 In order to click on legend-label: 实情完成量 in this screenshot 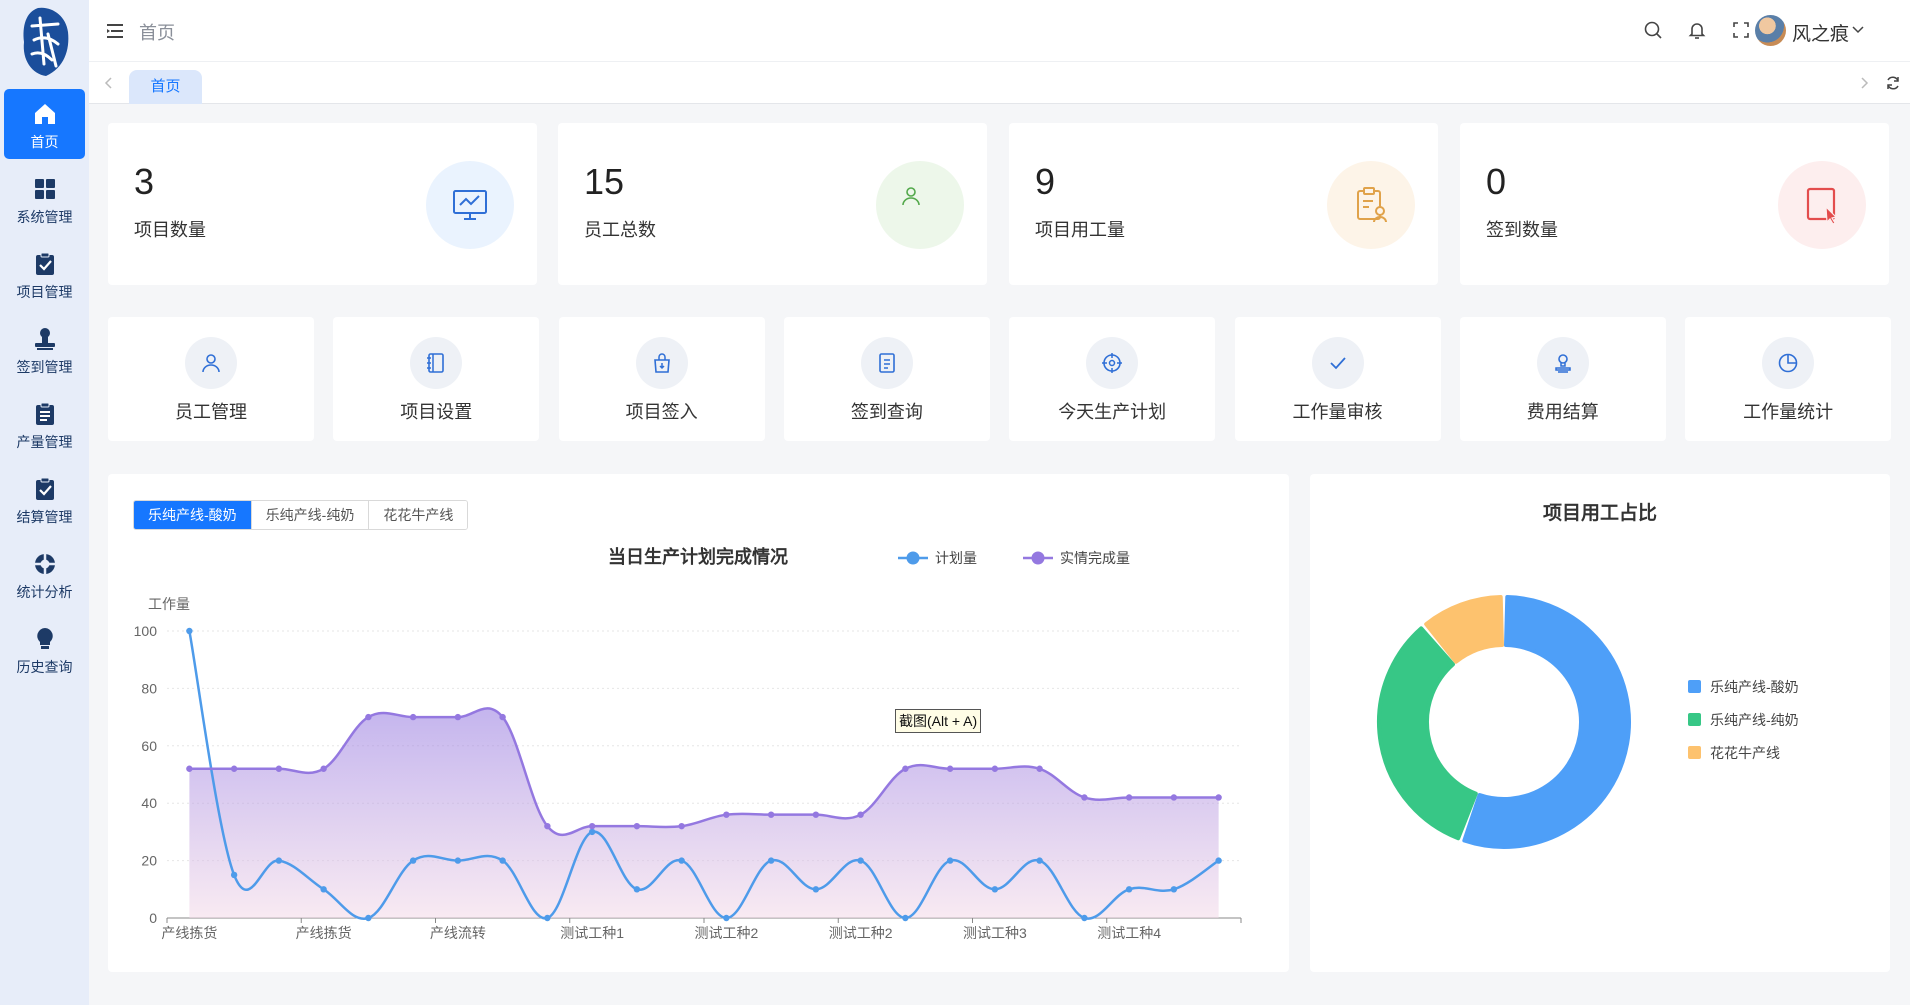, I will do `click(1095, 558)`.